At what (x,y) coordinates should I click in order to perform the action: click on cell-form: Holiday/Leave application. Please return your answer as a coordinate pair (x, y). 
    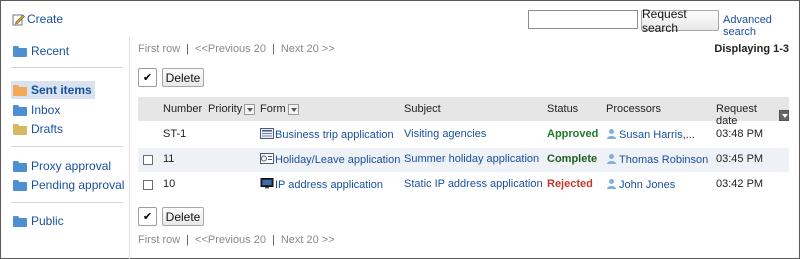
    Looking at the image, I should click on (330, 159).